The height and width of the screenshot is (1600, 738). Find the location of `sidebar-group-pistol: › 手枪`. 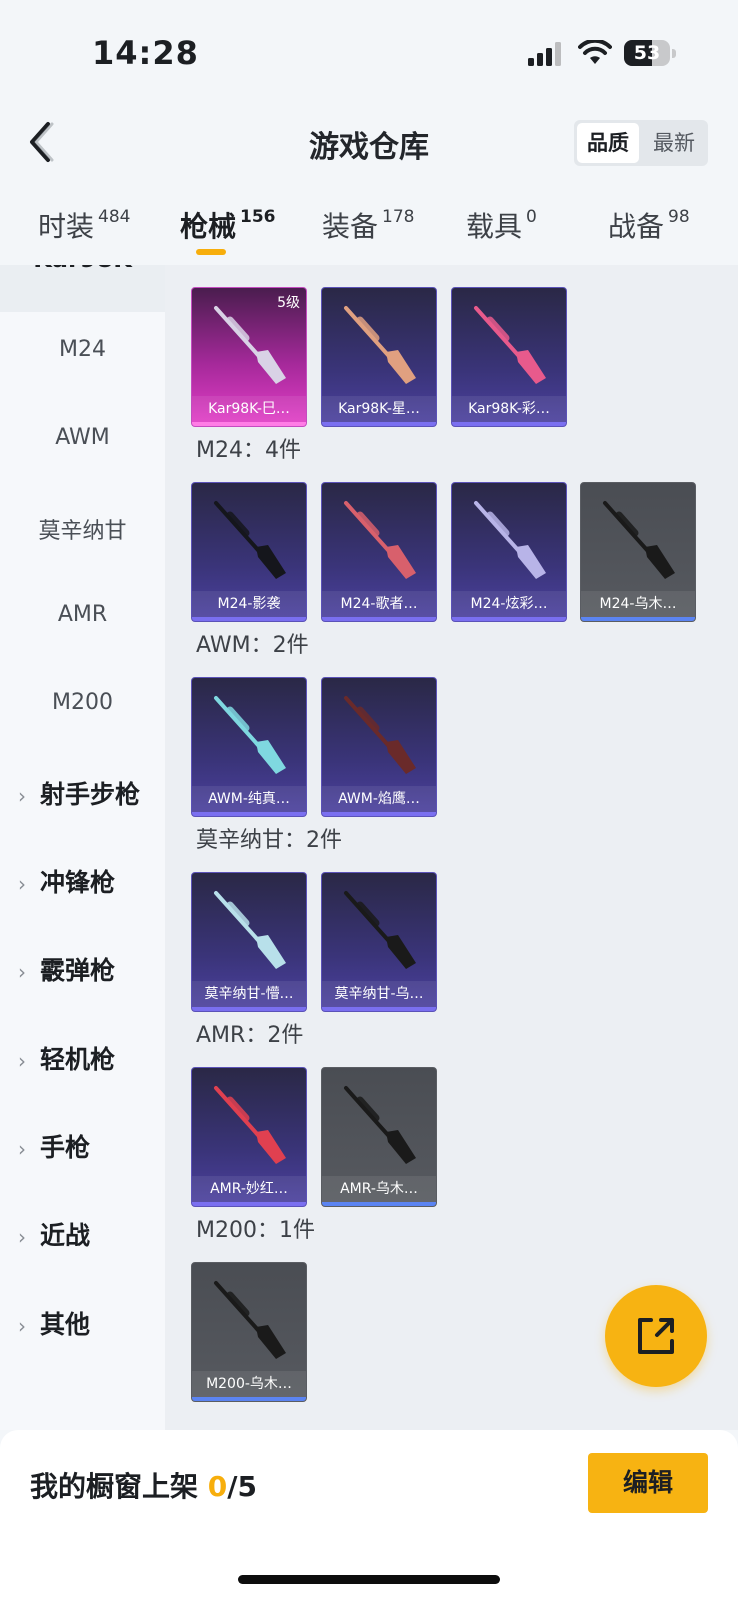

sidebar-group-pistol: › 手枪 is located at coordinates (54, 1146).